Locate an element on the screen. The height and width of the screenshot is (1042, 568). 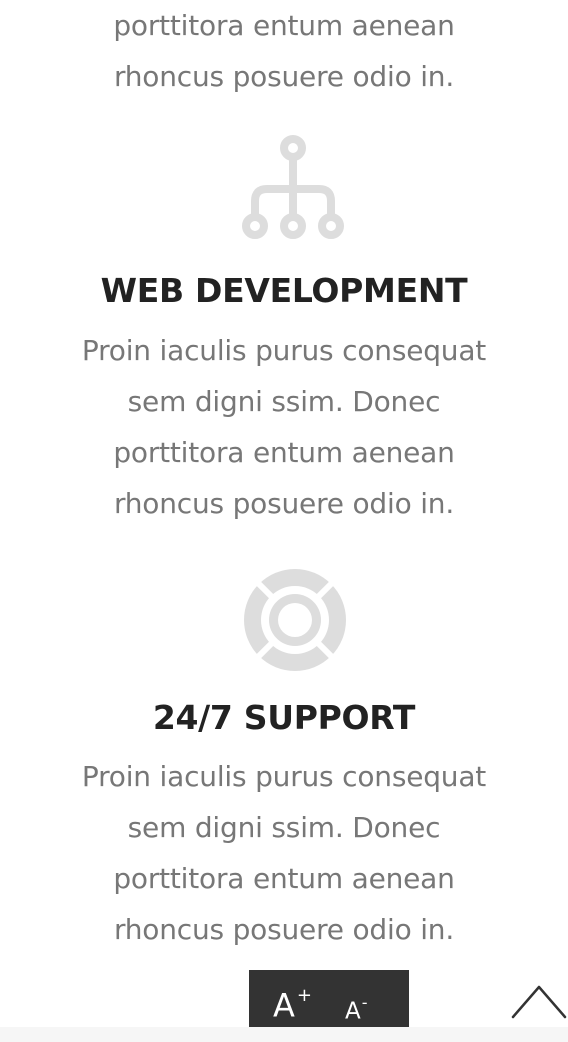
scroll-to-top-button is located at coordinates (537, 1002).